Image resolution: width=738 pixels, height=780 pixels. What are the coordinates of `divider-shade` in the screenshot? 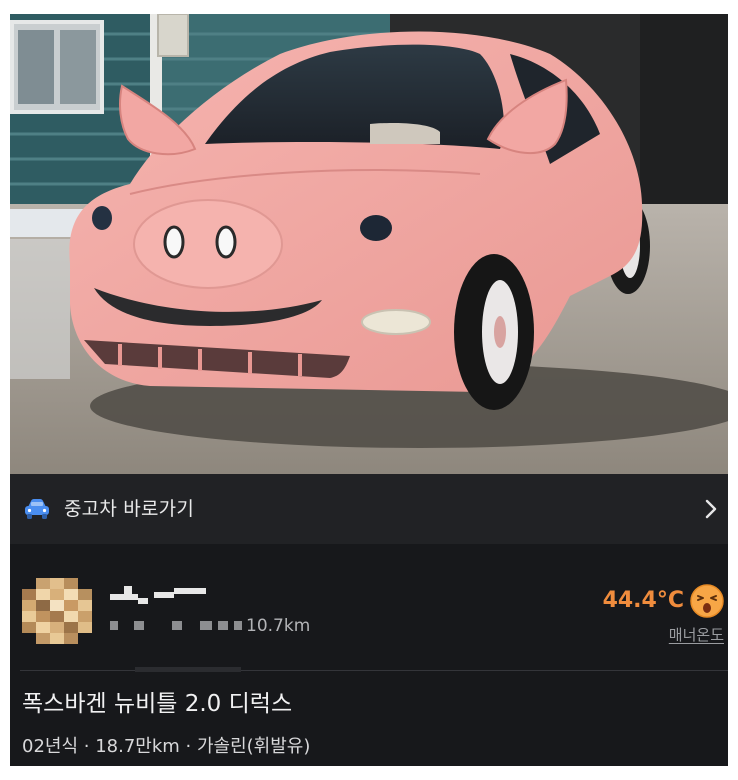 It's located at (188, 669).